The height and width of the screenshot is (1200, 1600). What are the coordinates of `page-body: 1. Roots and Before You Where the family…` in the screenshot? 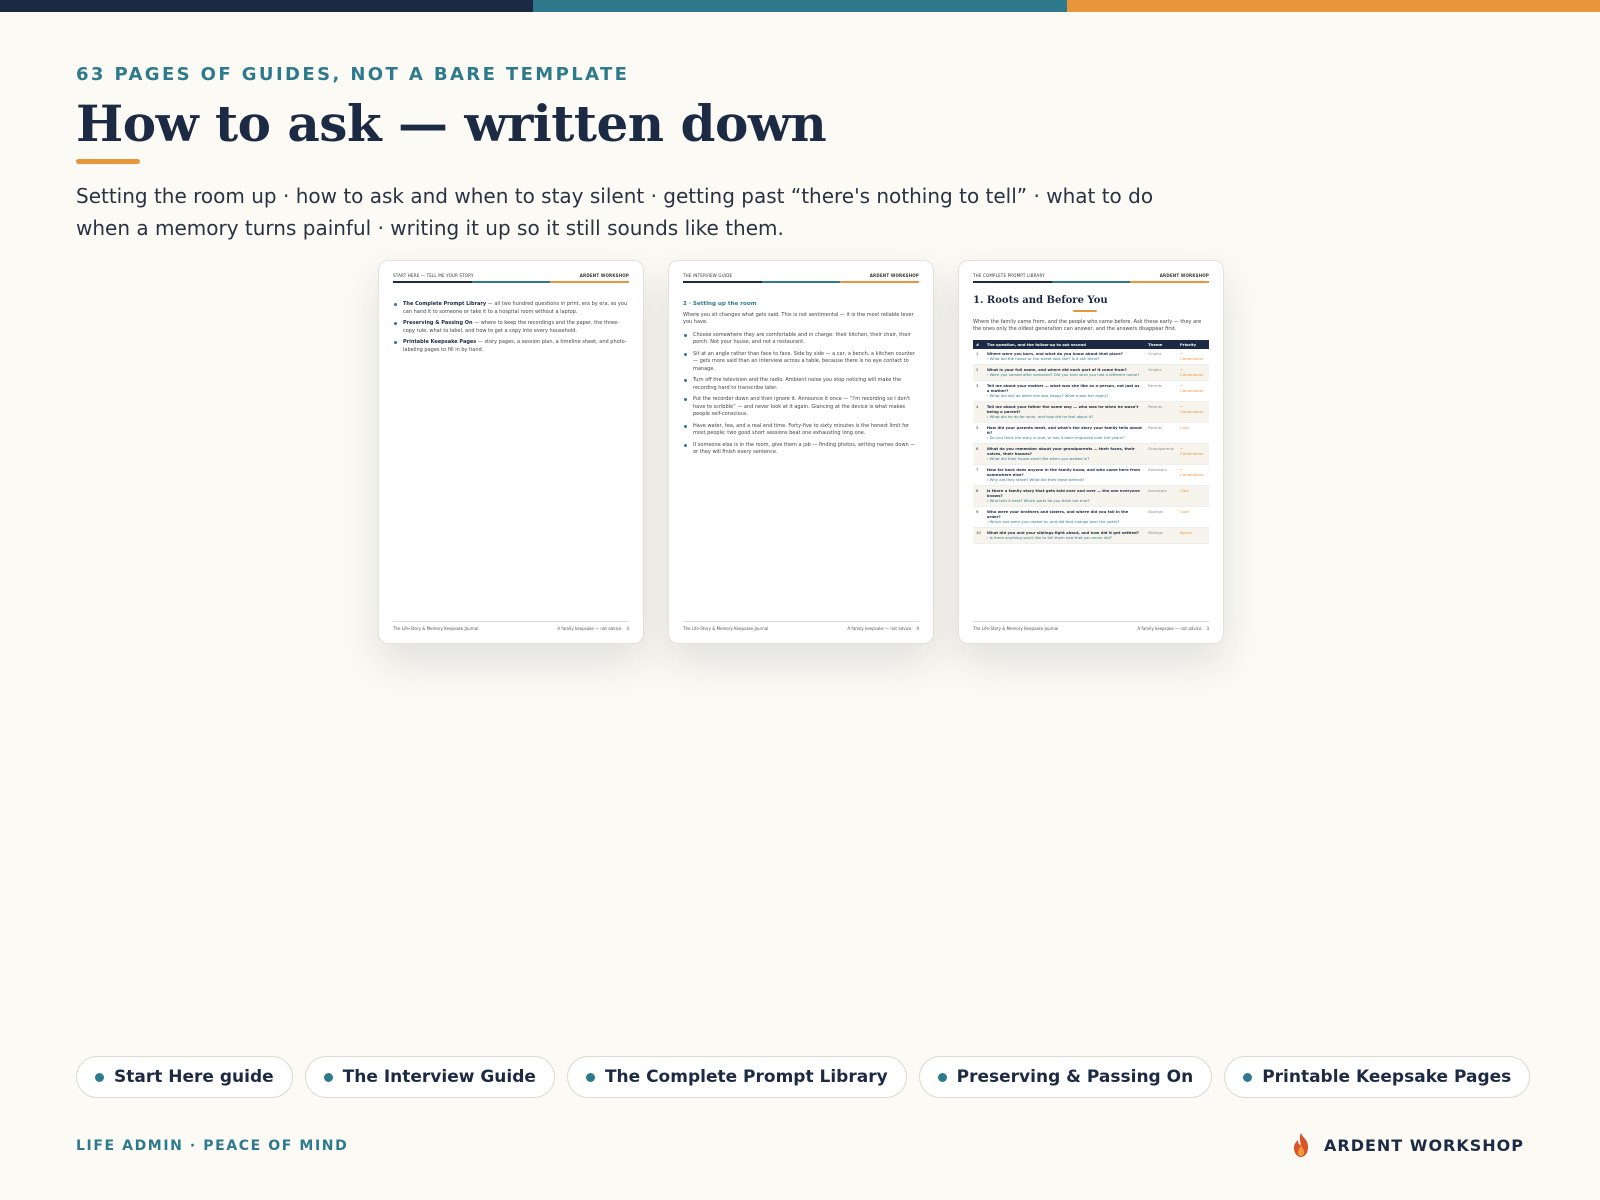 It's located at (1091, 420).